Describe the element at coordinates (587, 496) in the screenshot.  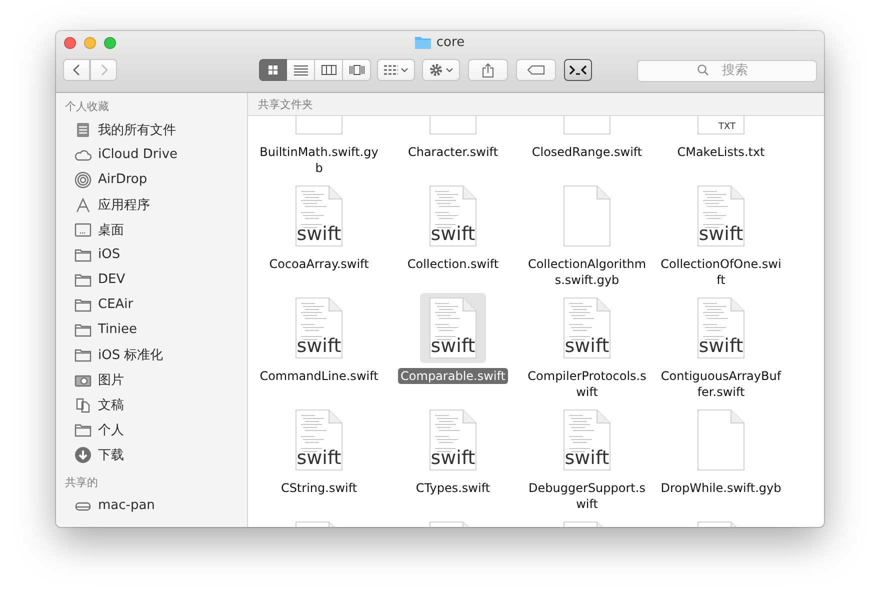
I see `file-name: DebuggerSupport.swift` at that location.